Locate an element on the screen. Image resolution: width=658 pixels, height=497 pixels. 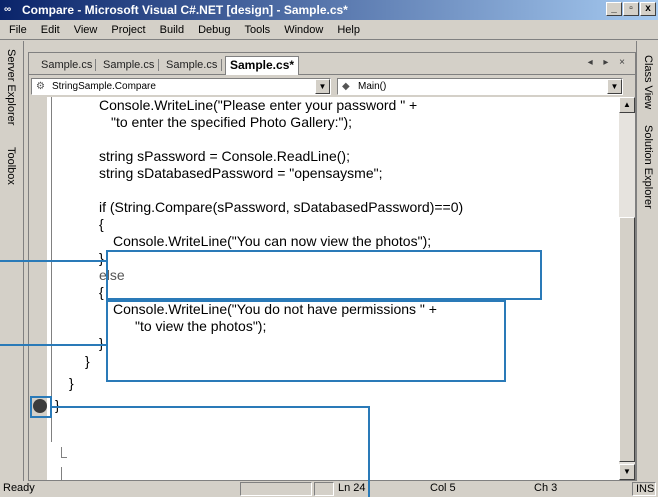
scroll-down-button: ▼ is located at coordinates (627, 472).